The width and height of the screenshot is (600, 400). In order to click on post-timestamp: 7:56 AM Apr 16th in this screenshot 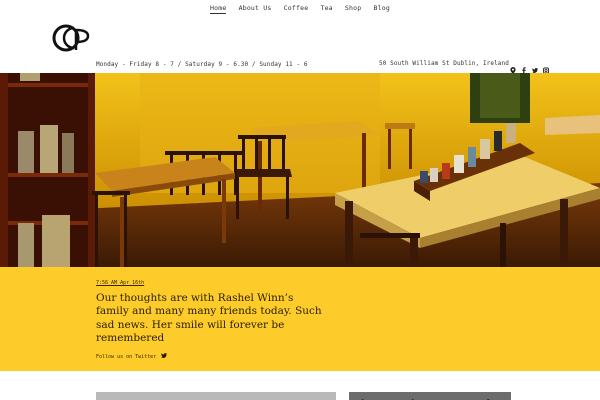, I will do `click(120, 283)`.